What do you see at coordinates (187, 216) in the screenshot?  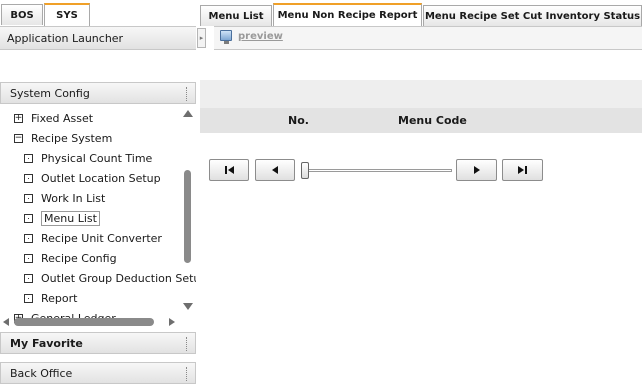 I see `vertical-scrollbar-thumb` at bounding box center [187, 216].